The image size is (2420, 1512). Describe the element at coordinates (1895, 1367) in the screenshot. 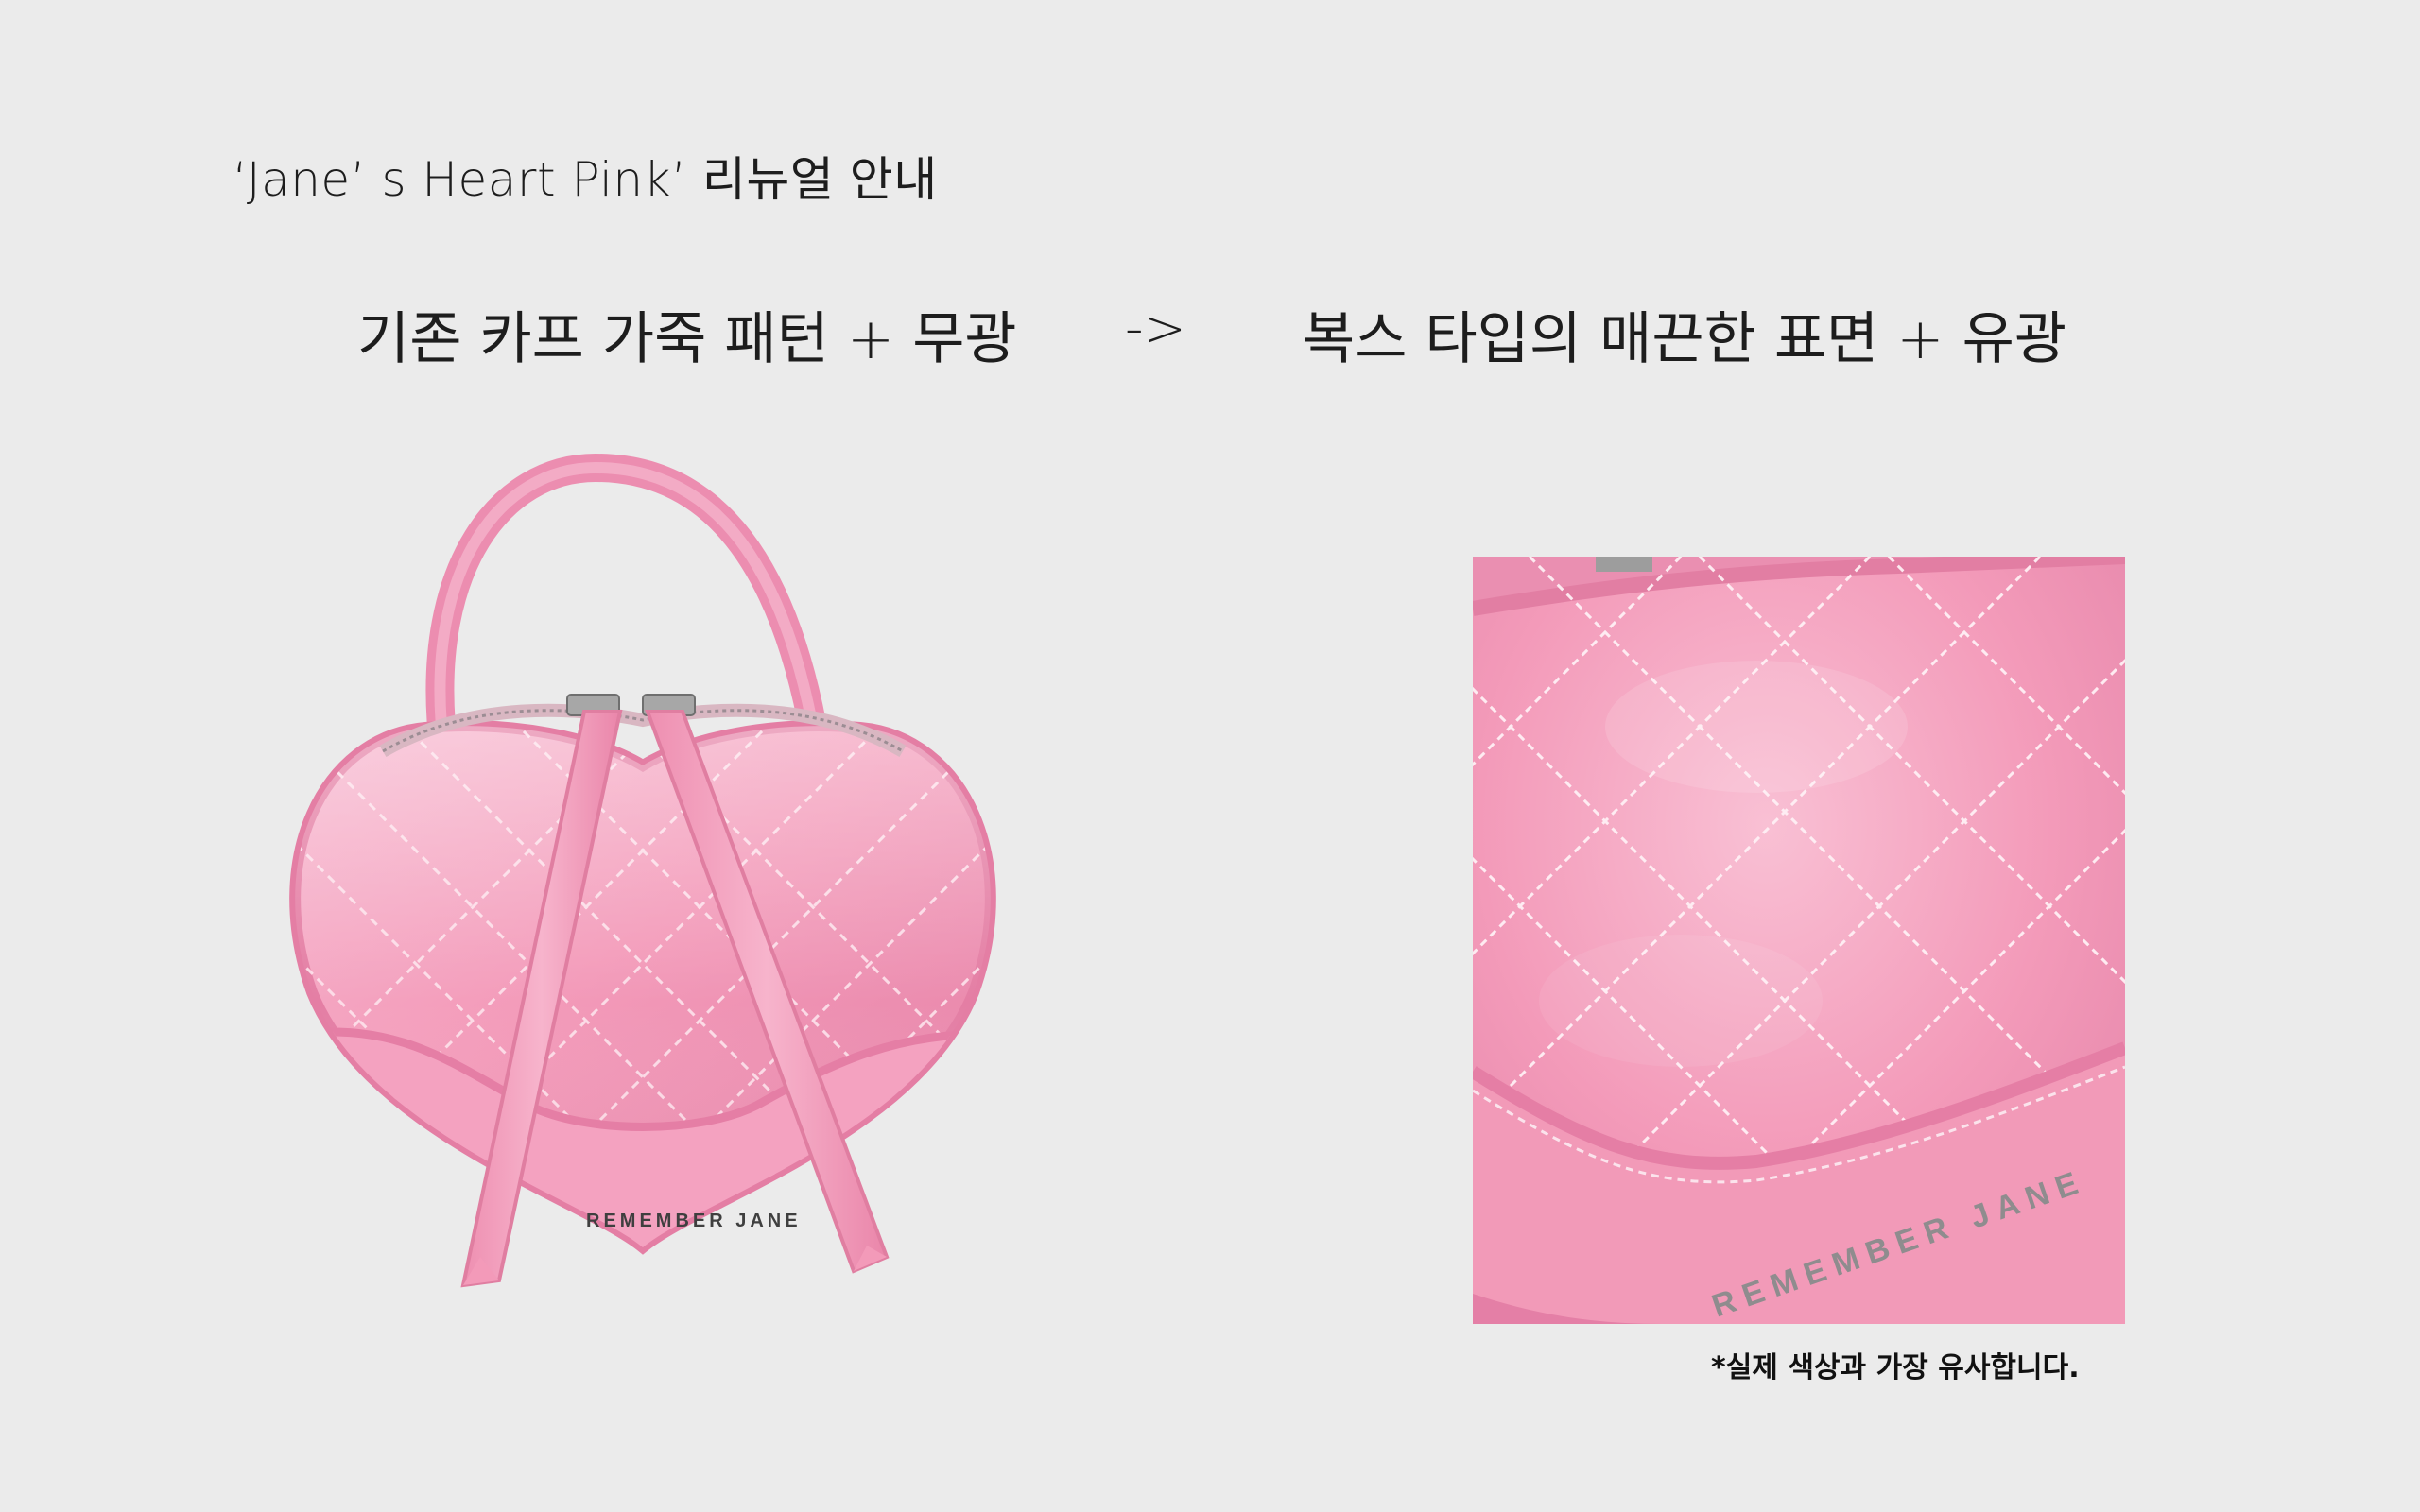

I see `color-note: *실제 색상과 가장 유사합니다.` at that location.